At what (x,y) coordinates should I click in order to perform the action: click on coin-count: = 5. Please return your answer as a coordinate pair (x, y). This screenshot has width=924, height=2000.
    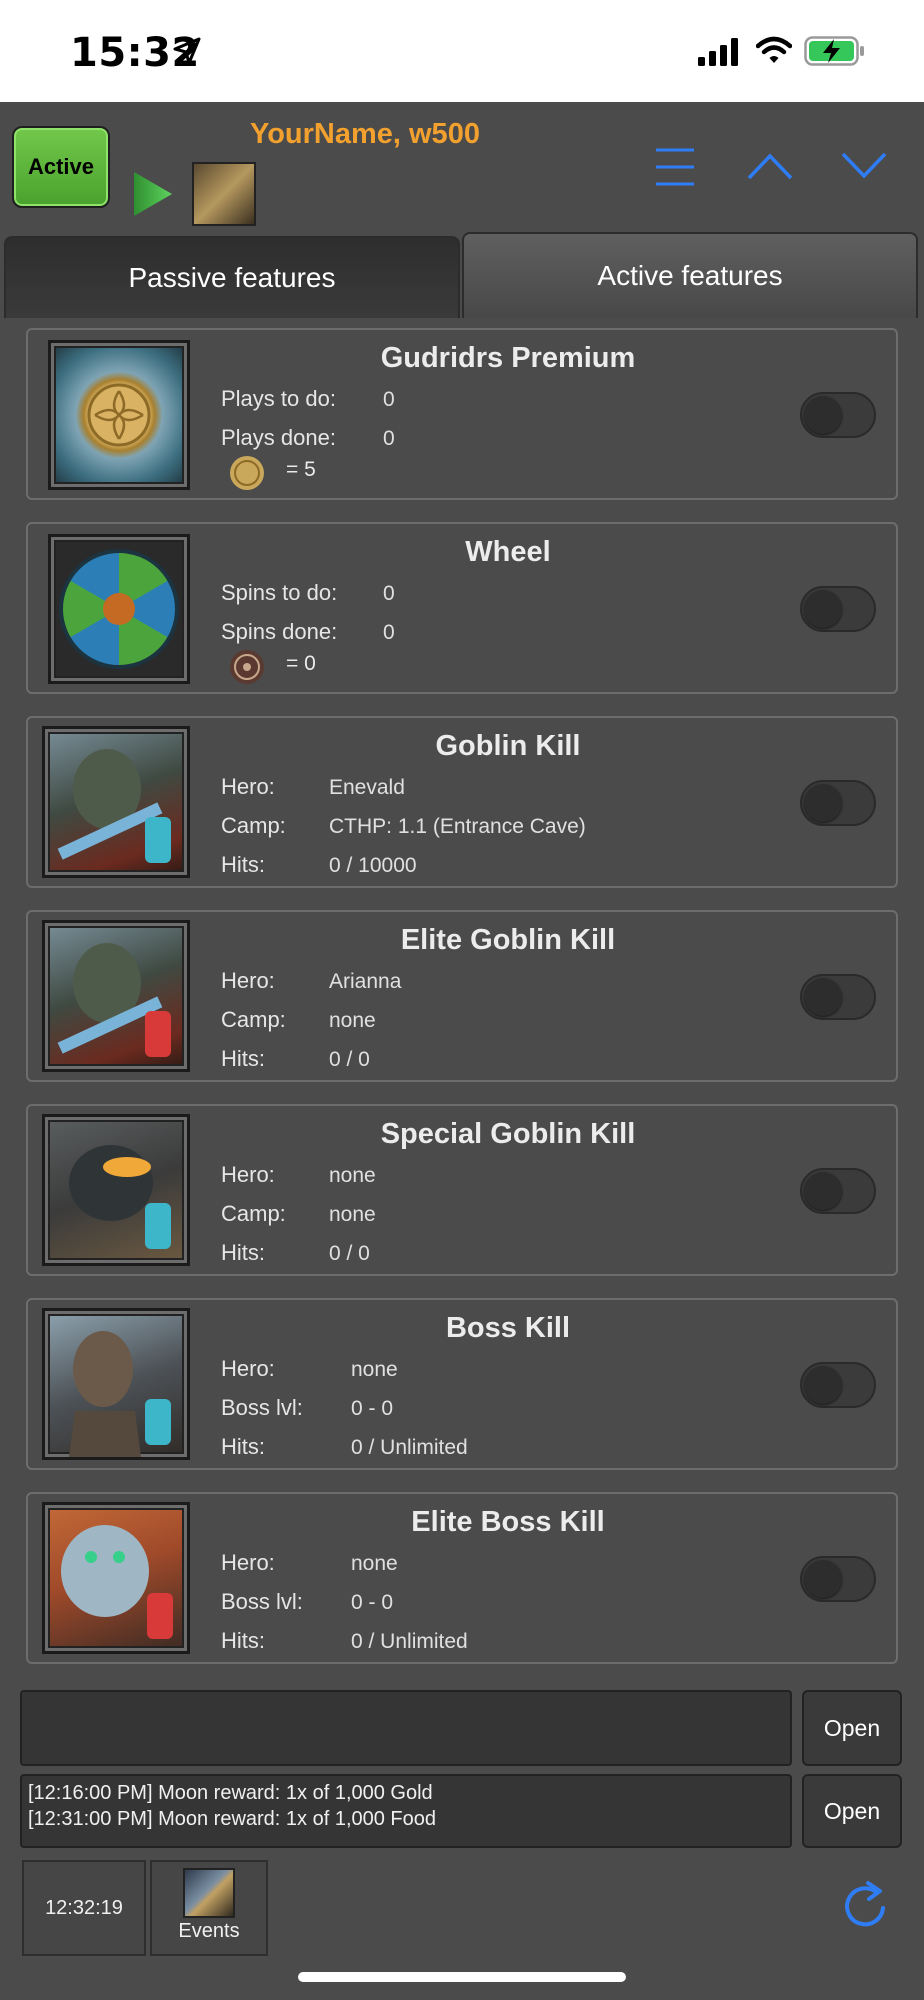
    Looking at the image, I should click on (301, 469).